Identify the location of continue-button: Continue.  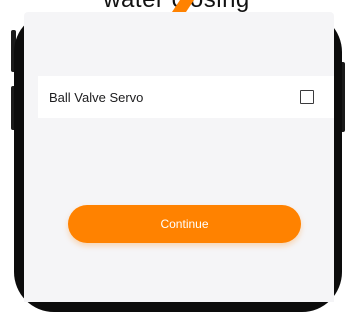
(184, 224).